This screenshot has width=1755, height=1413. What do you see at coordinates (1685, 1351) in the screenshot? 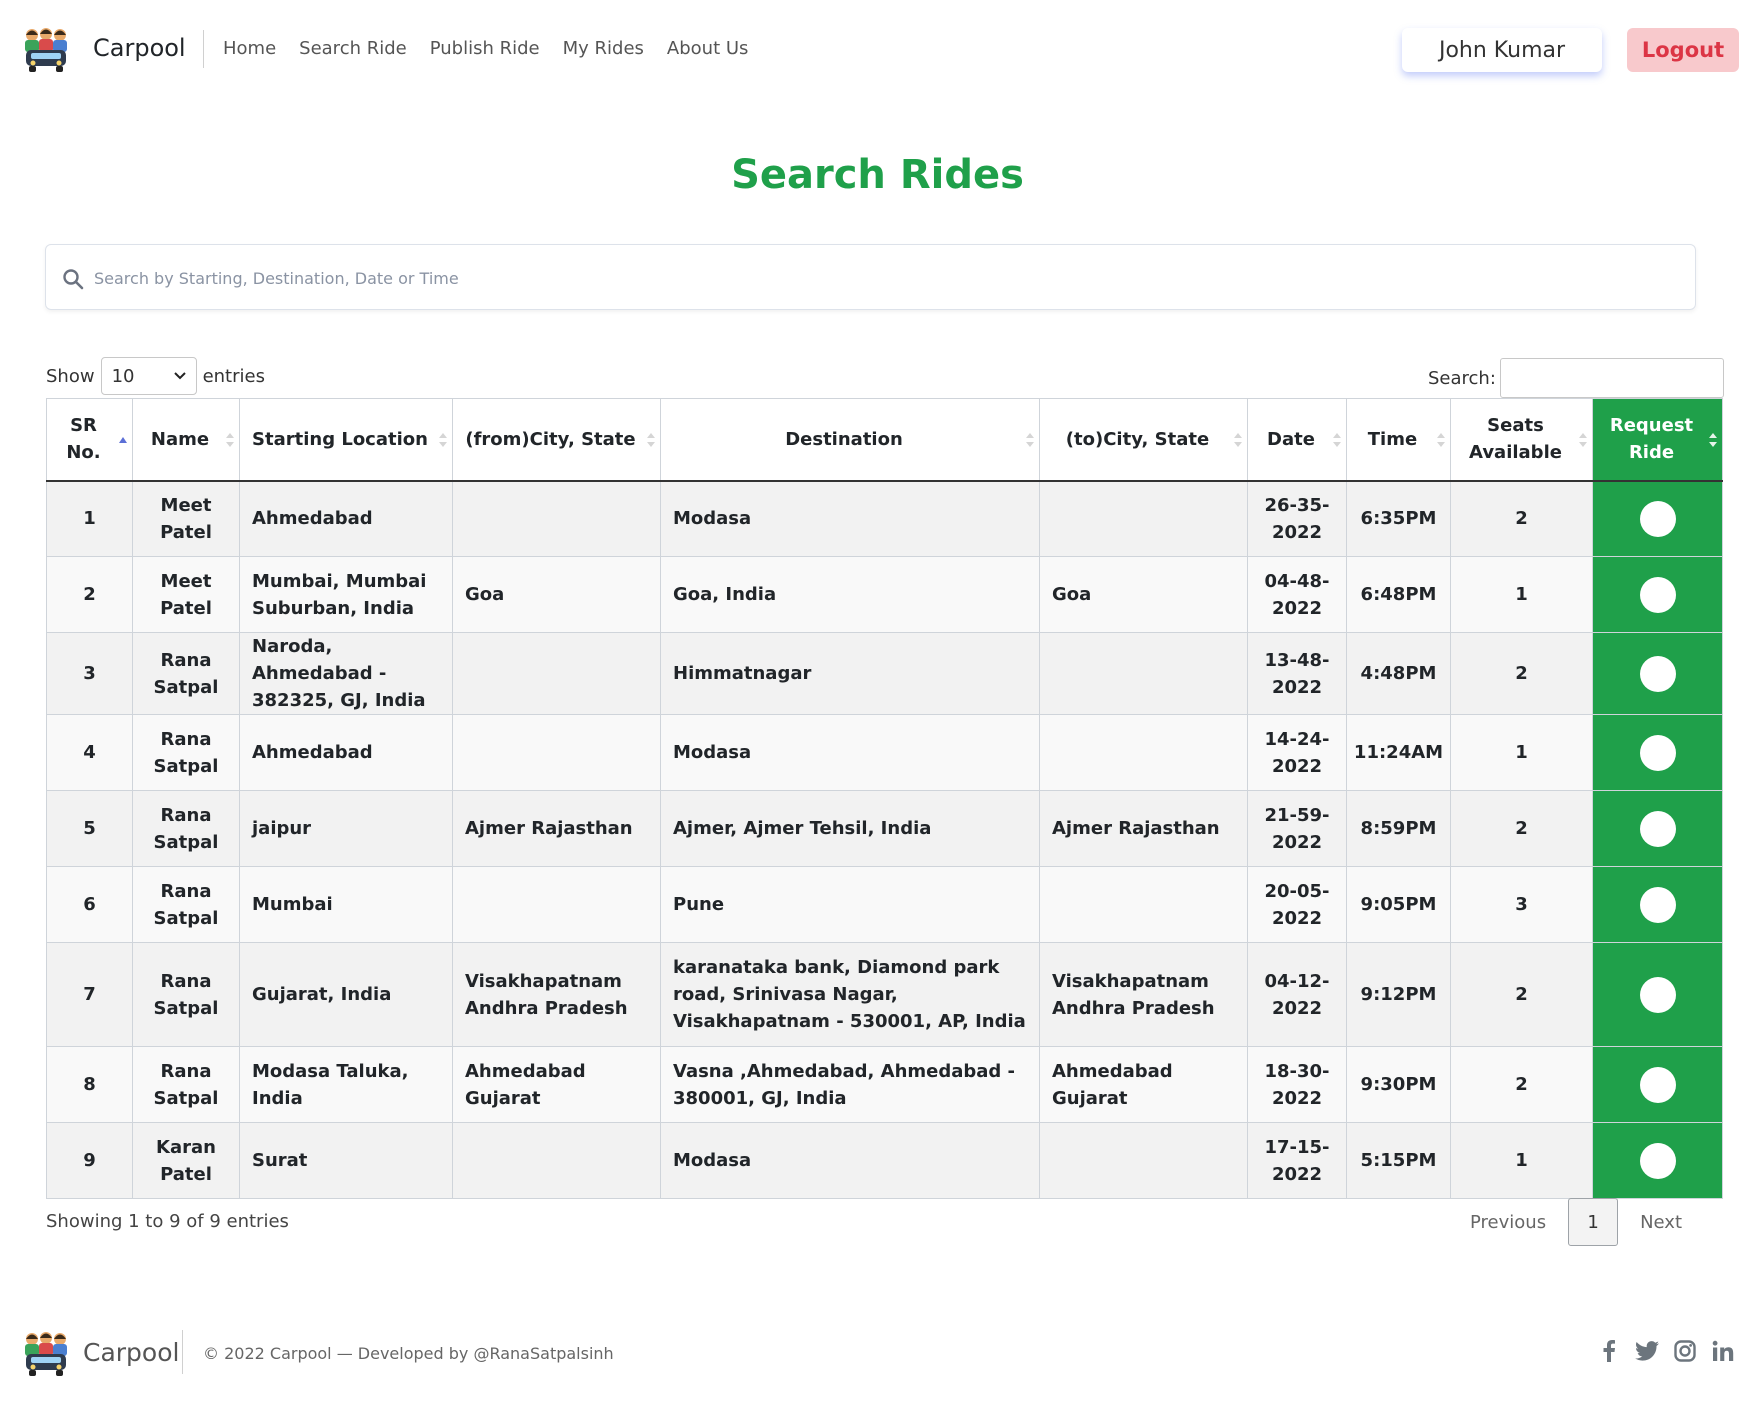
I see `instagram-icon` at bounding box center [1685, 1351].